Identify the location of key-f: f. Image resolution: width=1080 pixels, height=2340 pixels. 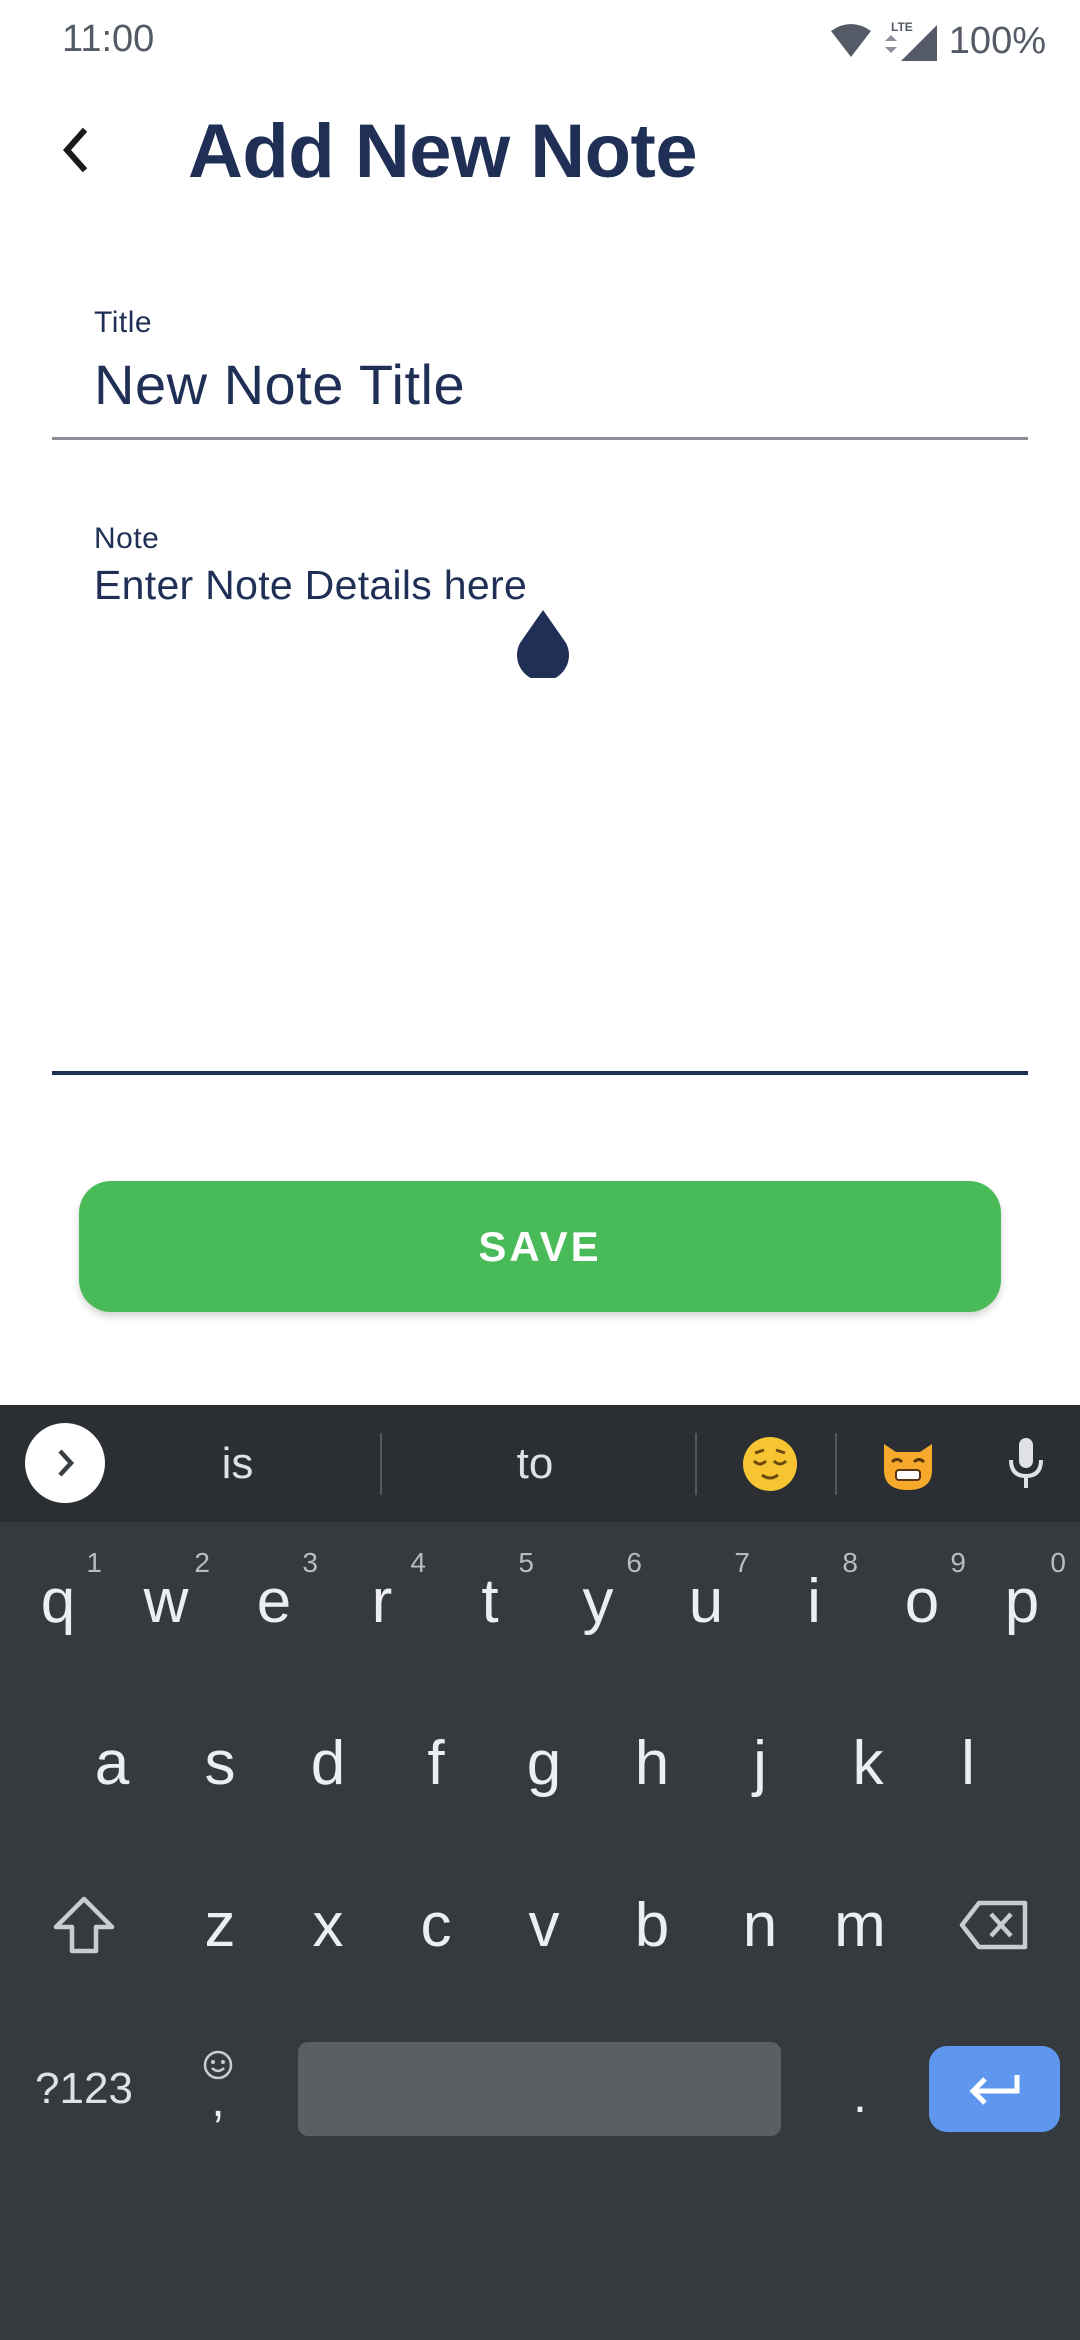
(436, 1763).